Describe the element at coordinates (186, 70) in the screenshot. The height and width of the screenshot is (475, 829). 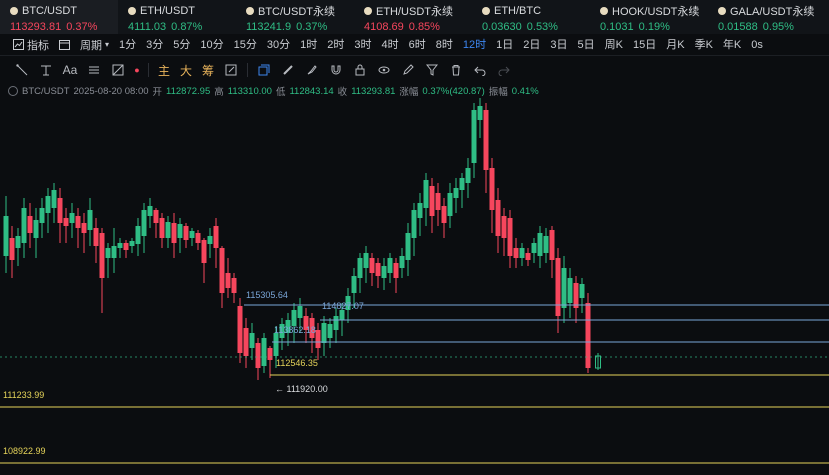
I see `large-order-button: 大` at that location.